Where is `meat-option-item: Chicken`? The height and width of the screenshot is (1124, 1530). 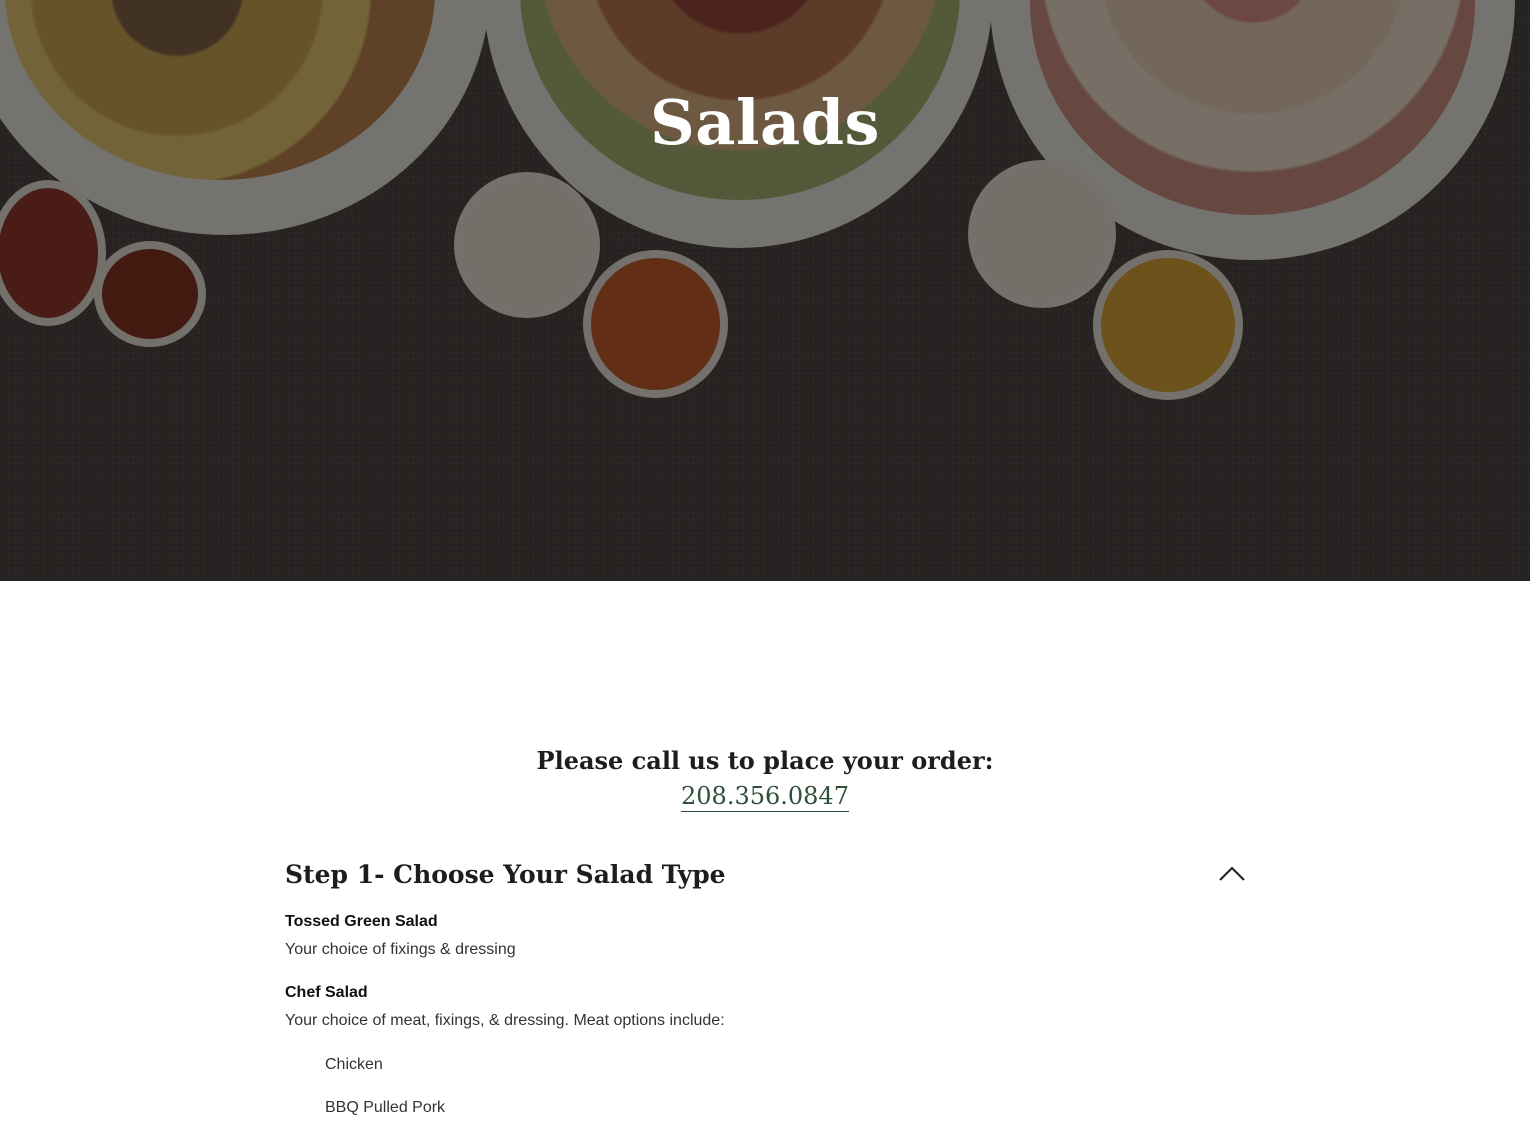 meat-option-item: Chicken is located at coordinates (354, 1064).